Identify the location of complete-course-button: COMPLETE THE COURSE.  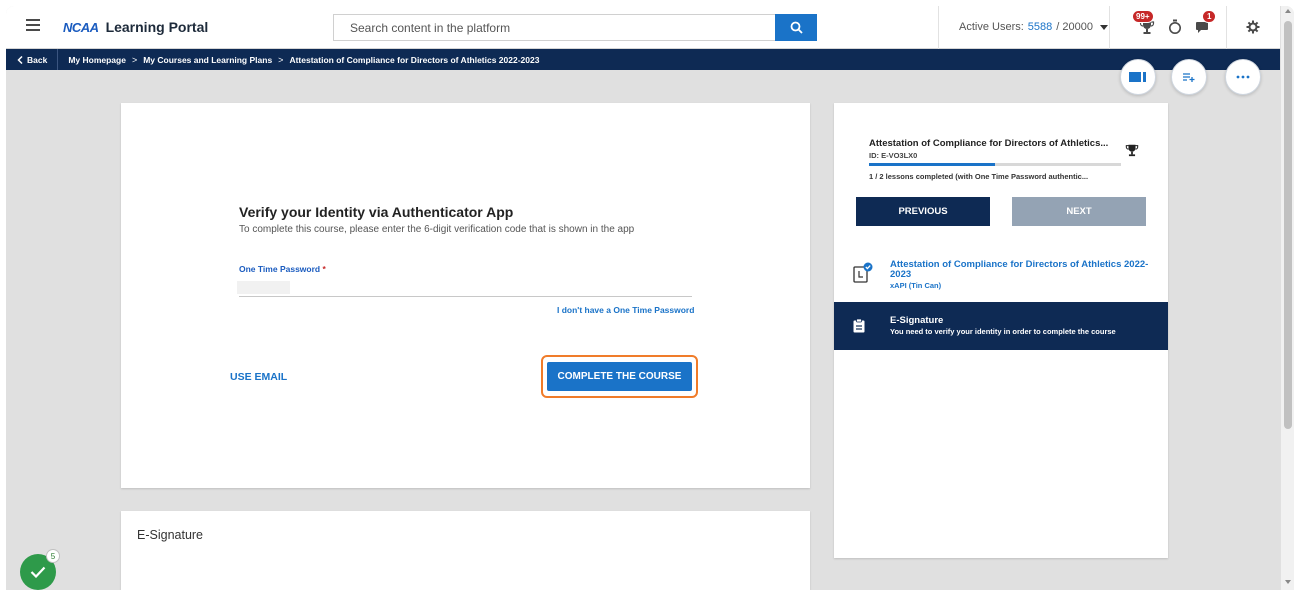
(619, 376).